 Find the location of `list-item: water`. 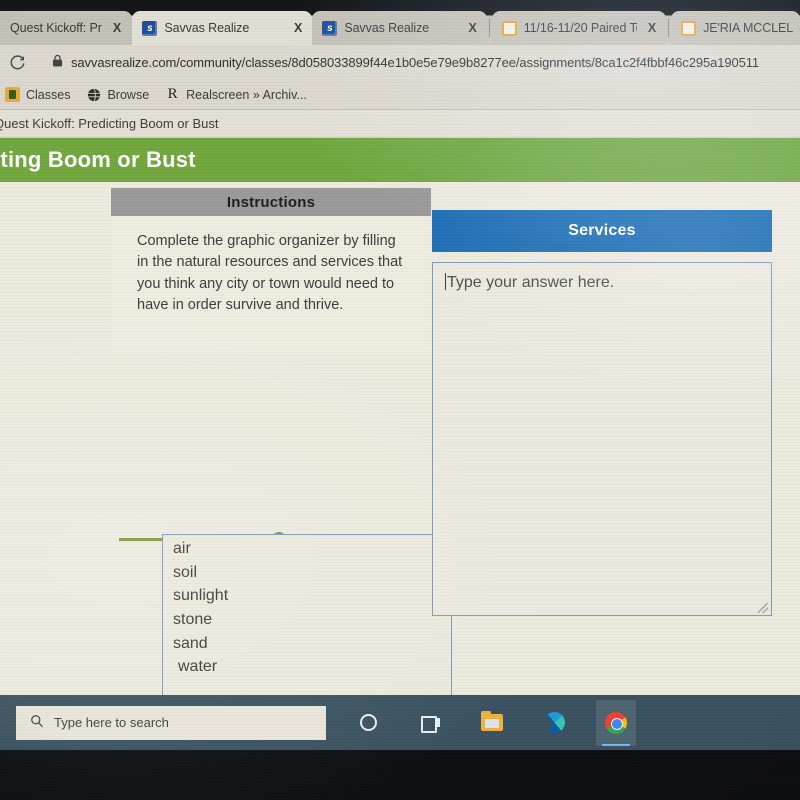

list-item: water is located at coordinates (198, 667).